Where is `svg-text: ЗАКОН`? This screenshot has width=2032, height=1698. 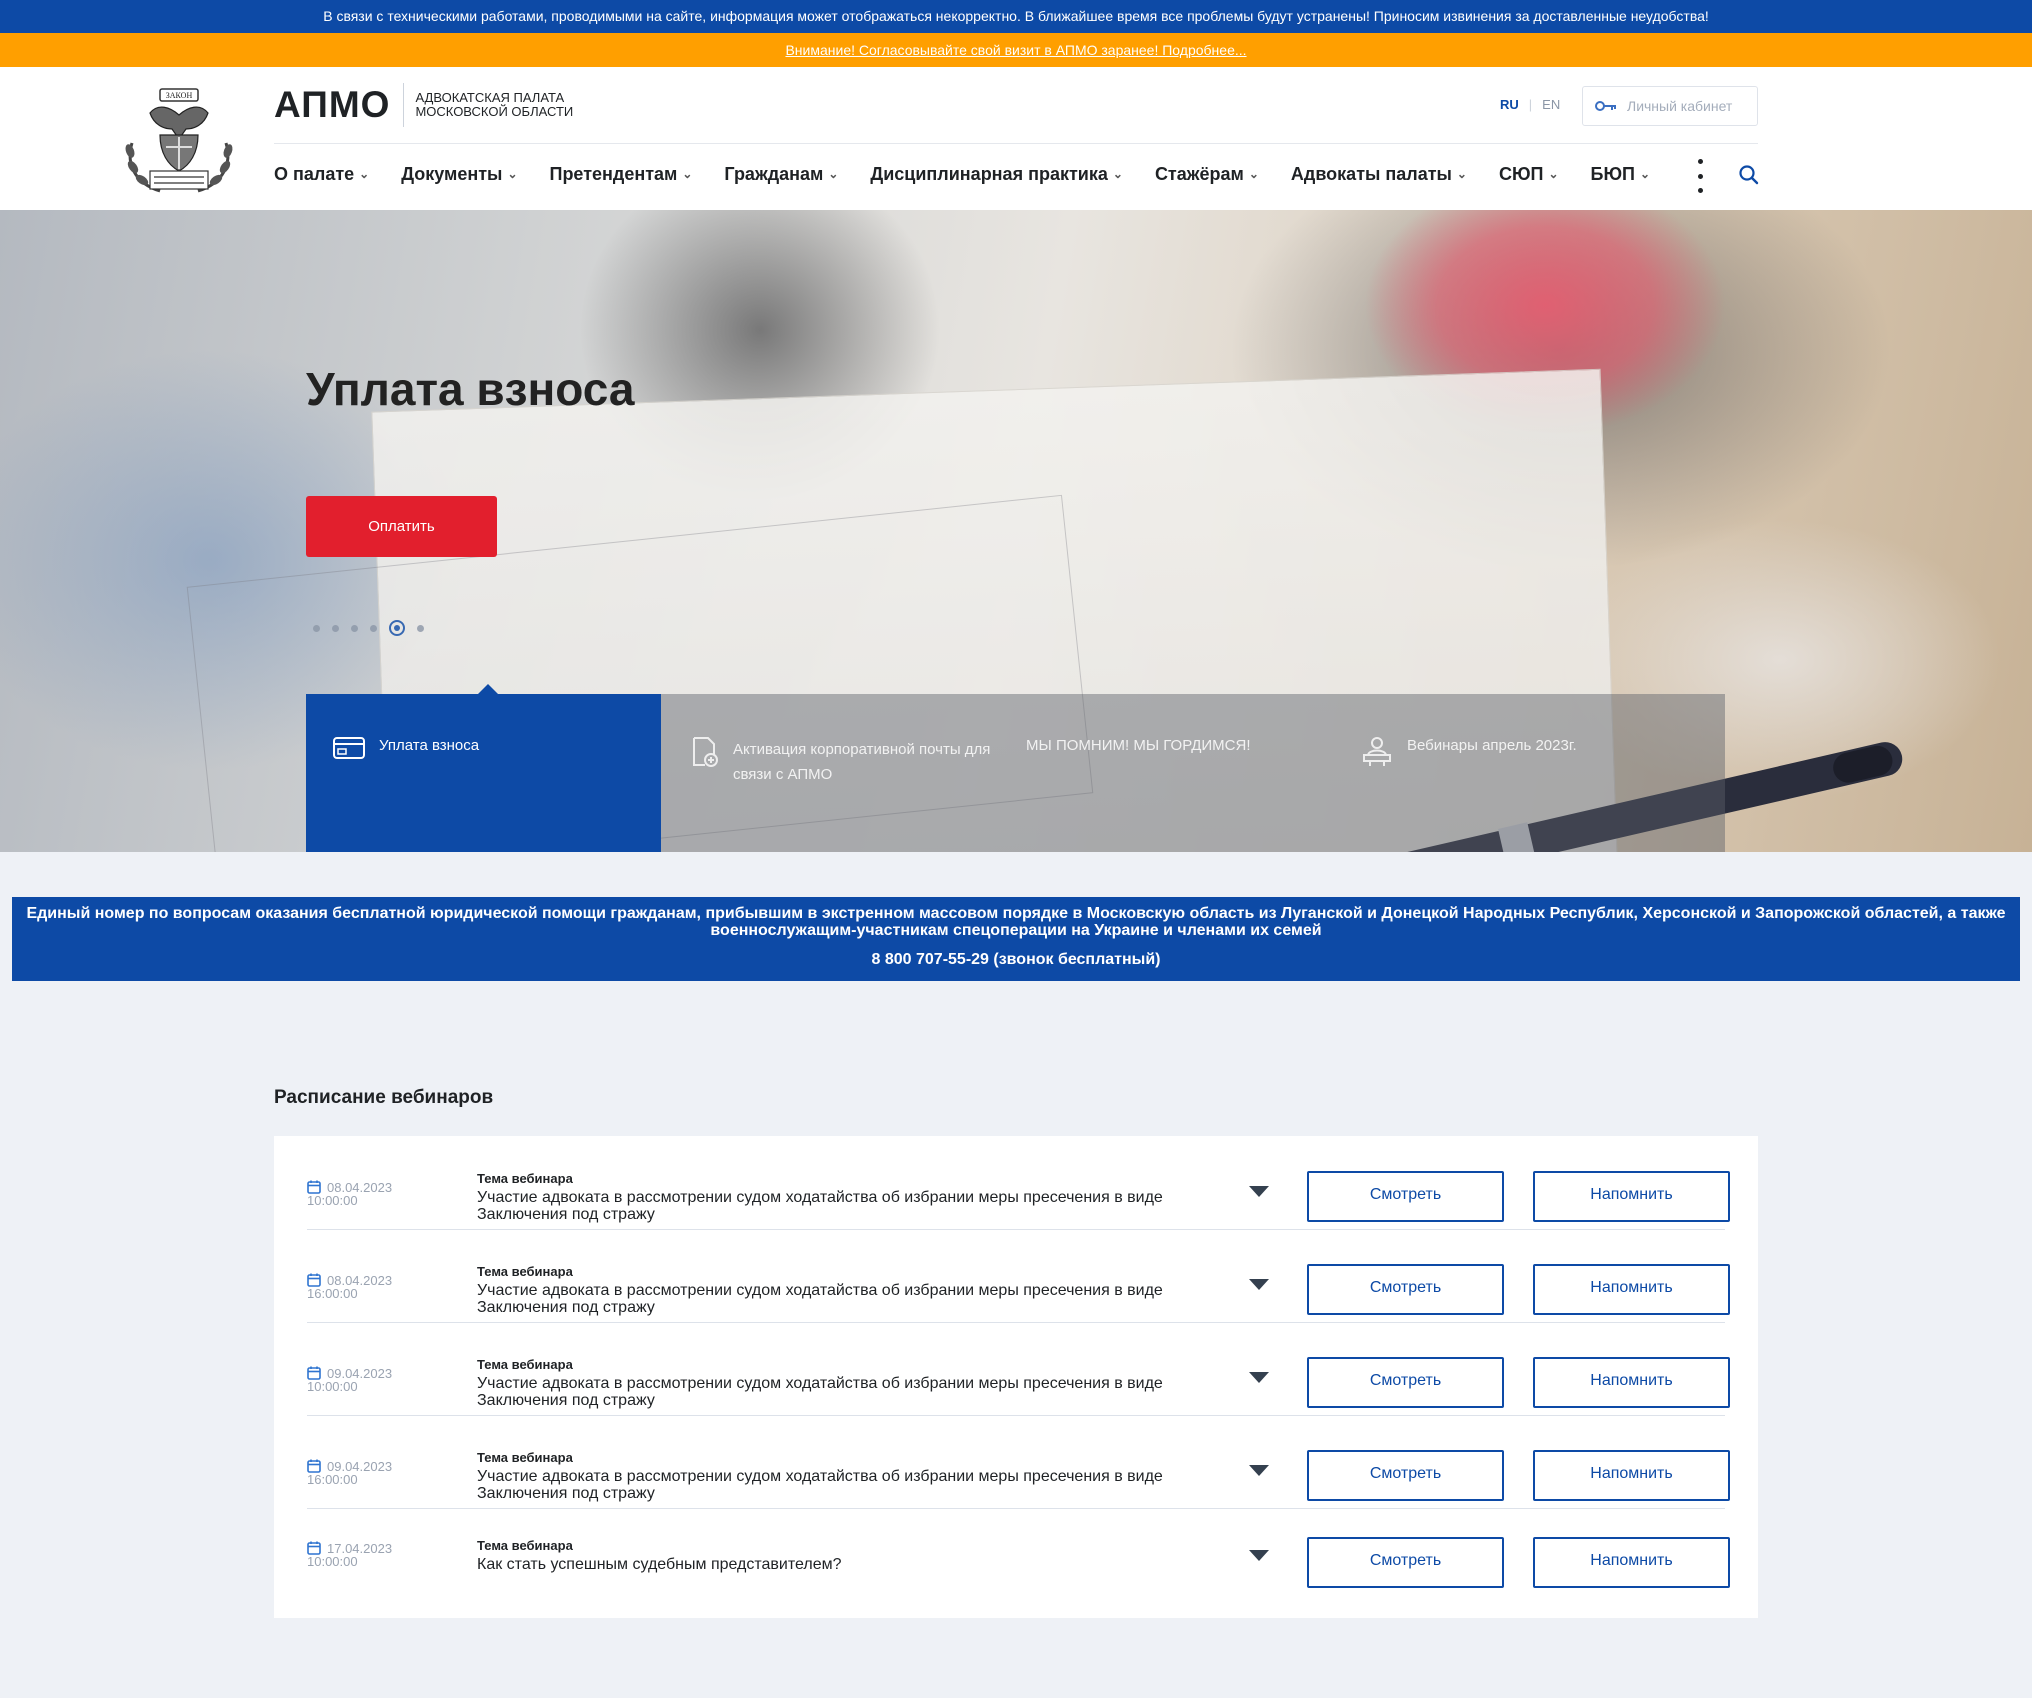
svg-text: ЗАКОН is located at coordinates (179, 95).